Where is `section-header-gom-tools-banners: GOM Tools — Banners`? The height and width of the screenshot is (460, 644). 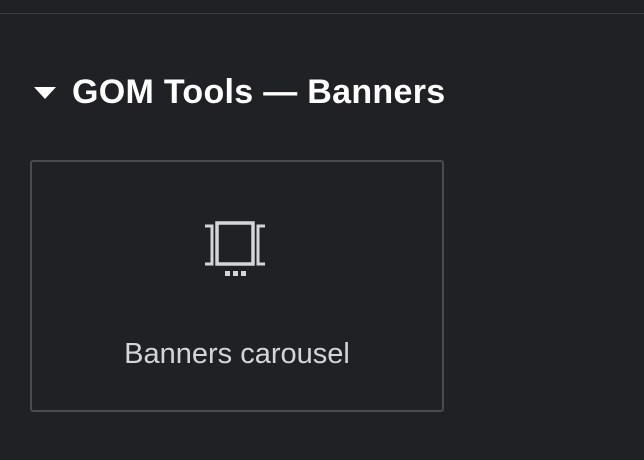 section-header-gom-tools-banners: GOM Tools — Banners is located at coordinates (239, 92).